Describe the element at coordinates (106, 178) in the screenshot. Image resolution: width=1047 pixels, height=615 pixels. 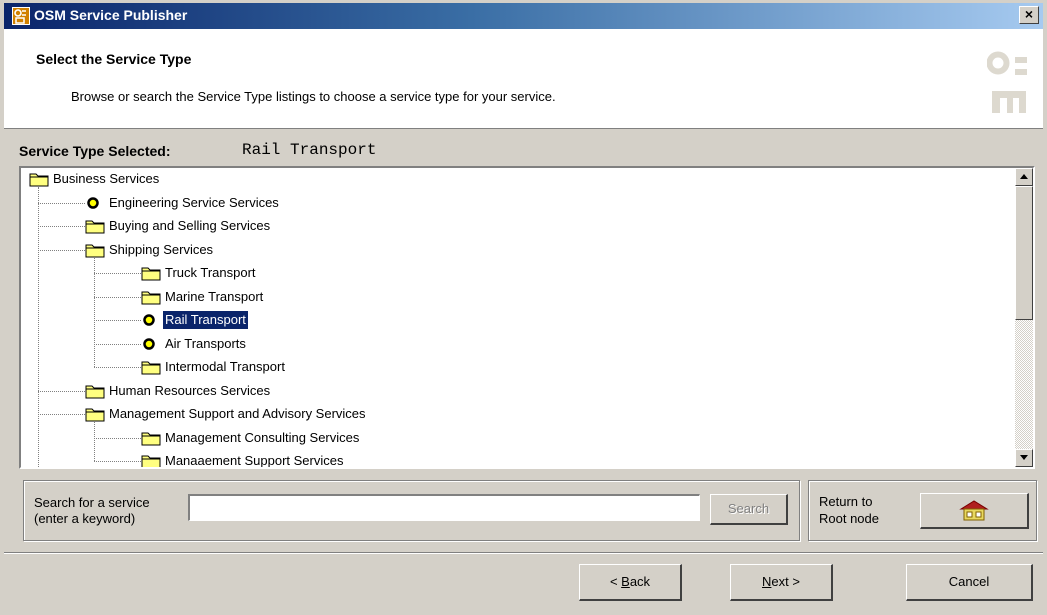
I see `tree-node-label: Business Services` at that location.